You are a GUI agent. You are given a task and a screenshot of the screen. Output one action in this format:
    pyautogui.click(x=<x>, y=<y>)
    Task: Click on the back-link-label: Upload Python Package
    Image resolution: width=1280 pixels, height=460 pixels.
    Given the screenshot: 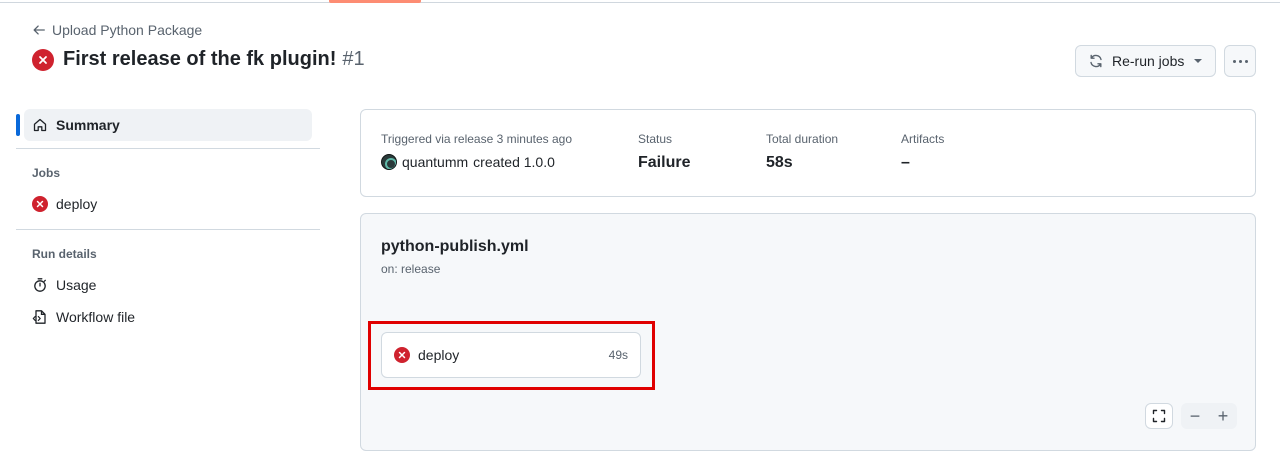 What is the action you would take?
    pyautogui.click(x=127, y=30)
    